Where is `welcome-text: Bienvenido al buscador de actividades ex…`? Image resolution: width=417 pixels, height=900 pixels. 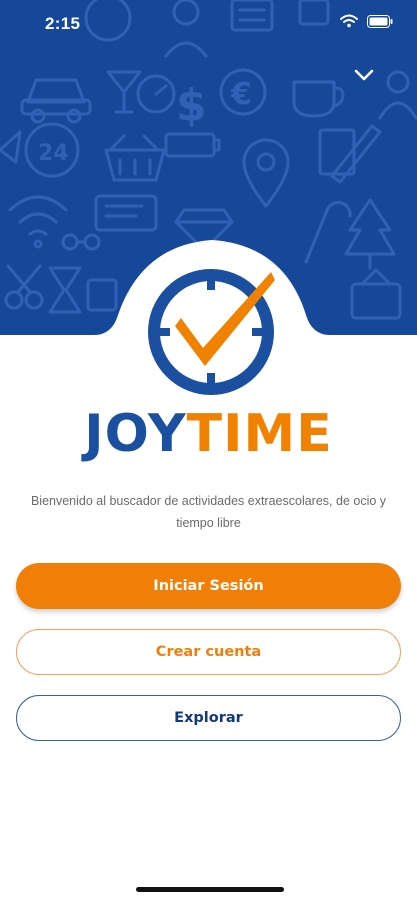 welcome-text: Bienvenido al buscador de actividades ex… is located at coordinates (208, 512).